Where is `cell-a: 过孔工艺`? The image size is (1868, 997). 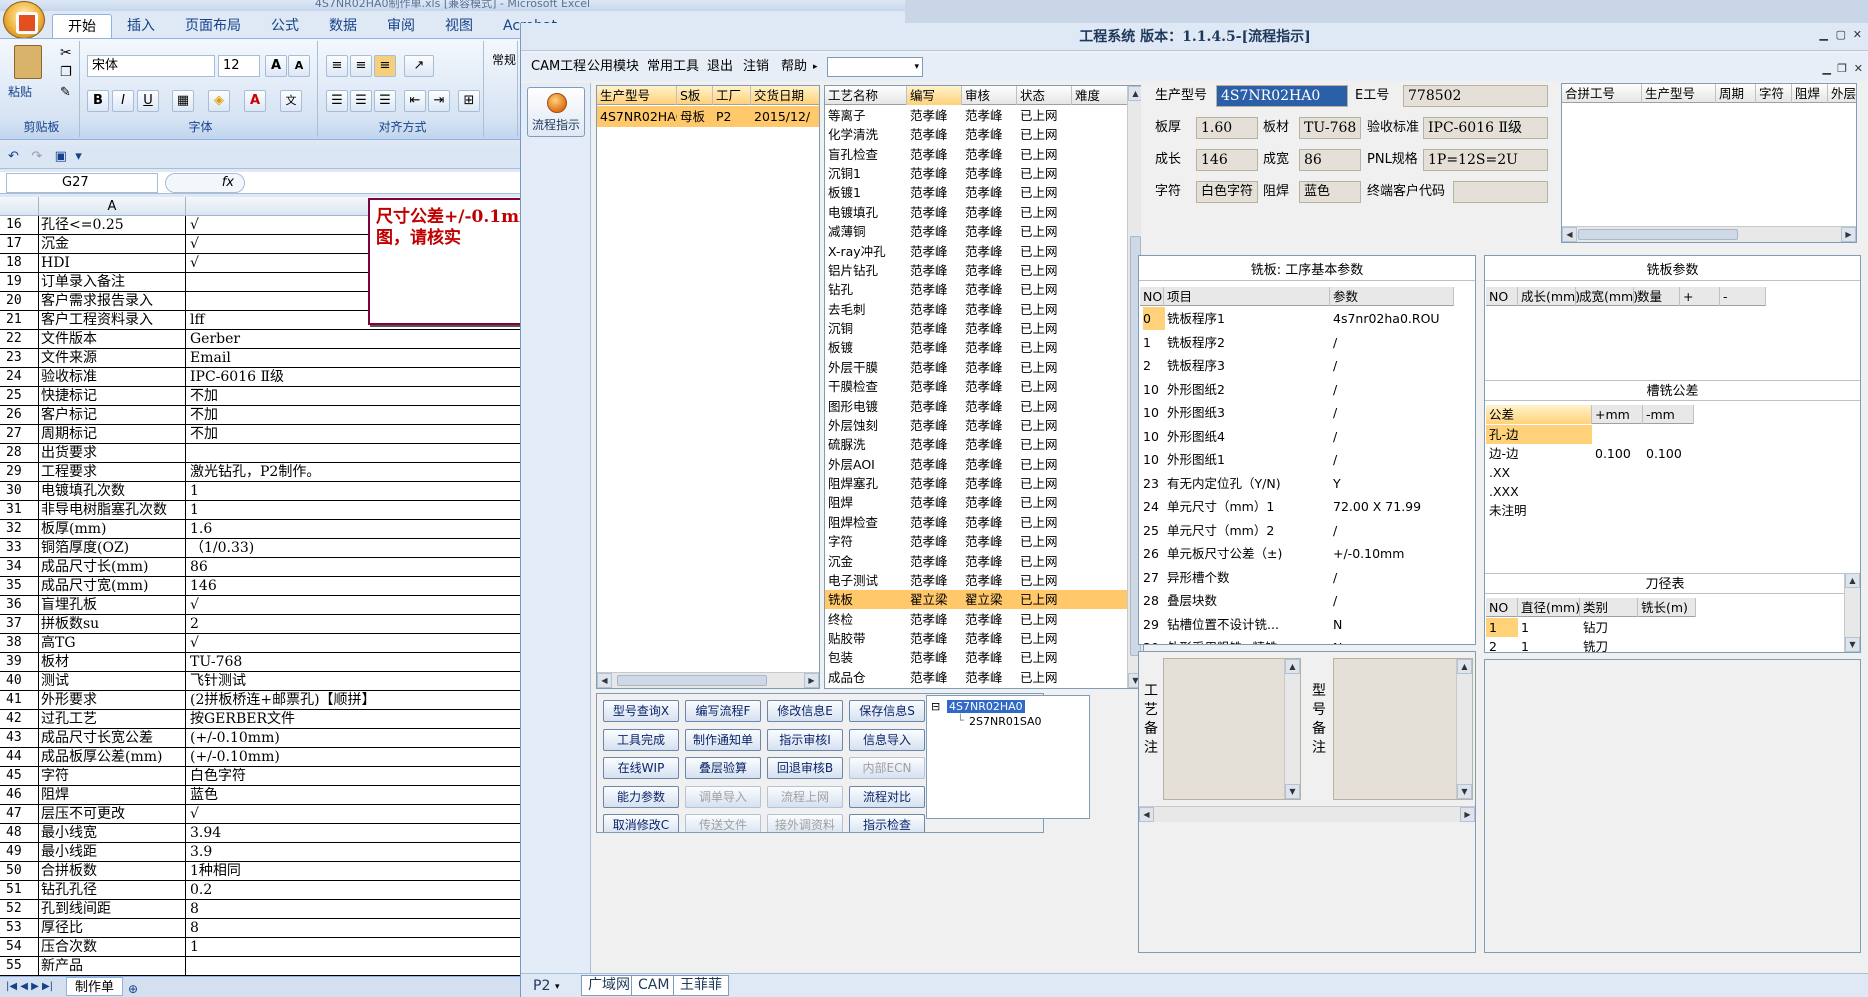 cell-a: 过孔工艺 is located at coordinates (112, 719).